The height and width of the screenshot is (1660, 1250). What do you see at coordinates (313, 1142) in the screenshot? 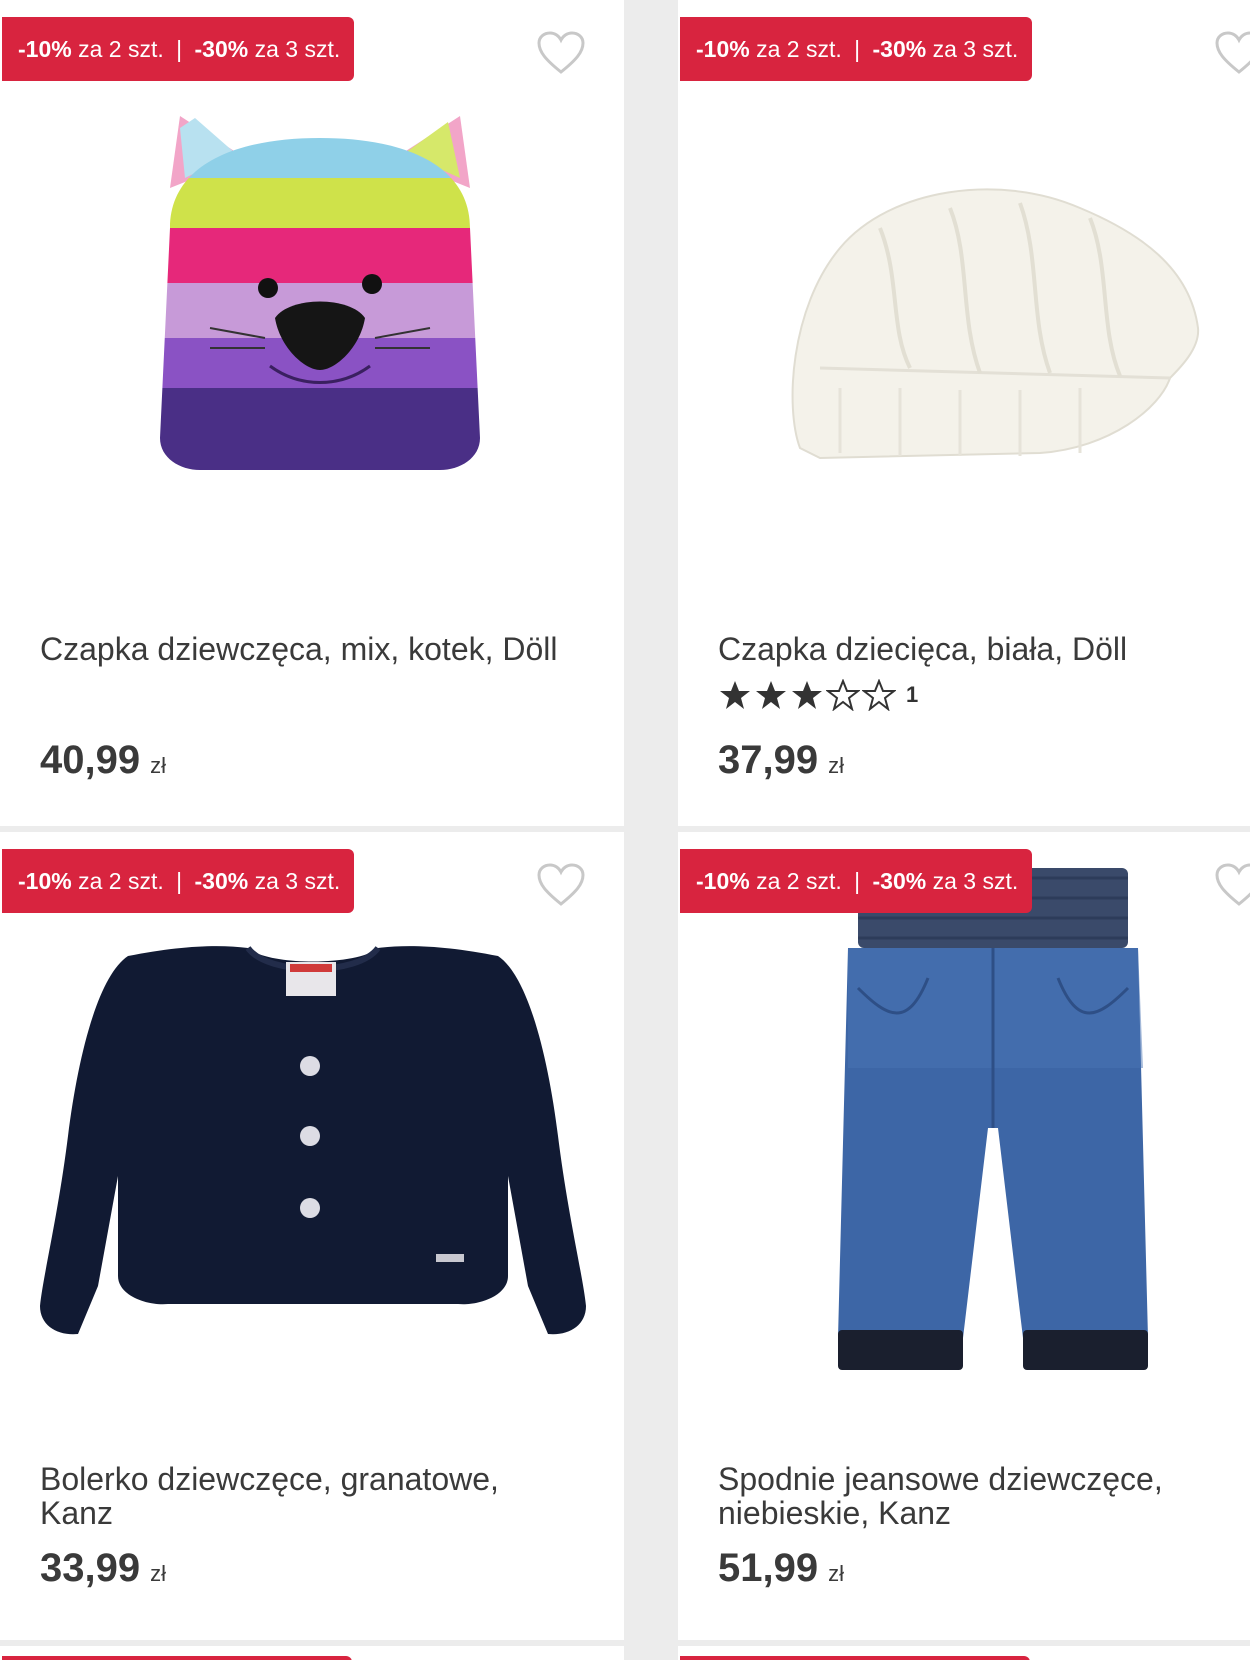
I see `navy-cardigan-icon` at bounding box center [313, 1142].